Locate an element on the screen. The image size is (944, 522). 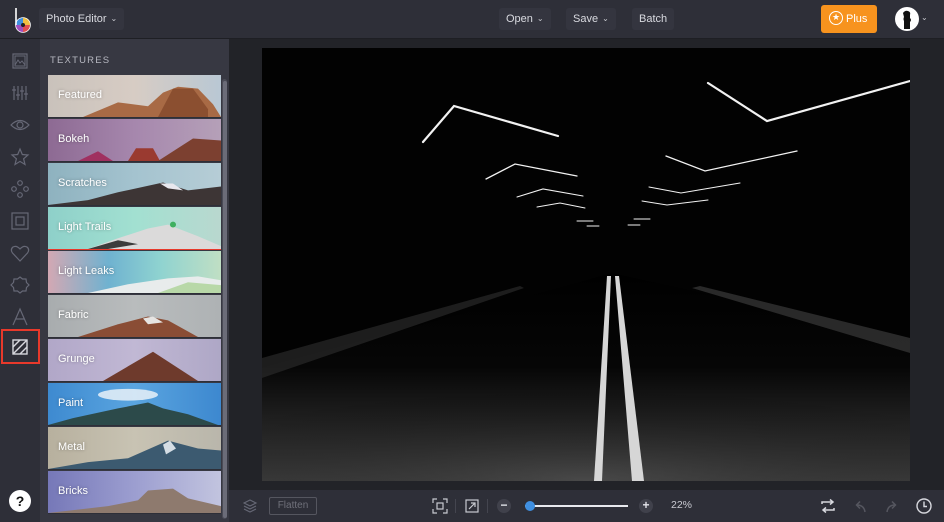
panel-scrollbar-thumb is located at coordinates (225, 299).